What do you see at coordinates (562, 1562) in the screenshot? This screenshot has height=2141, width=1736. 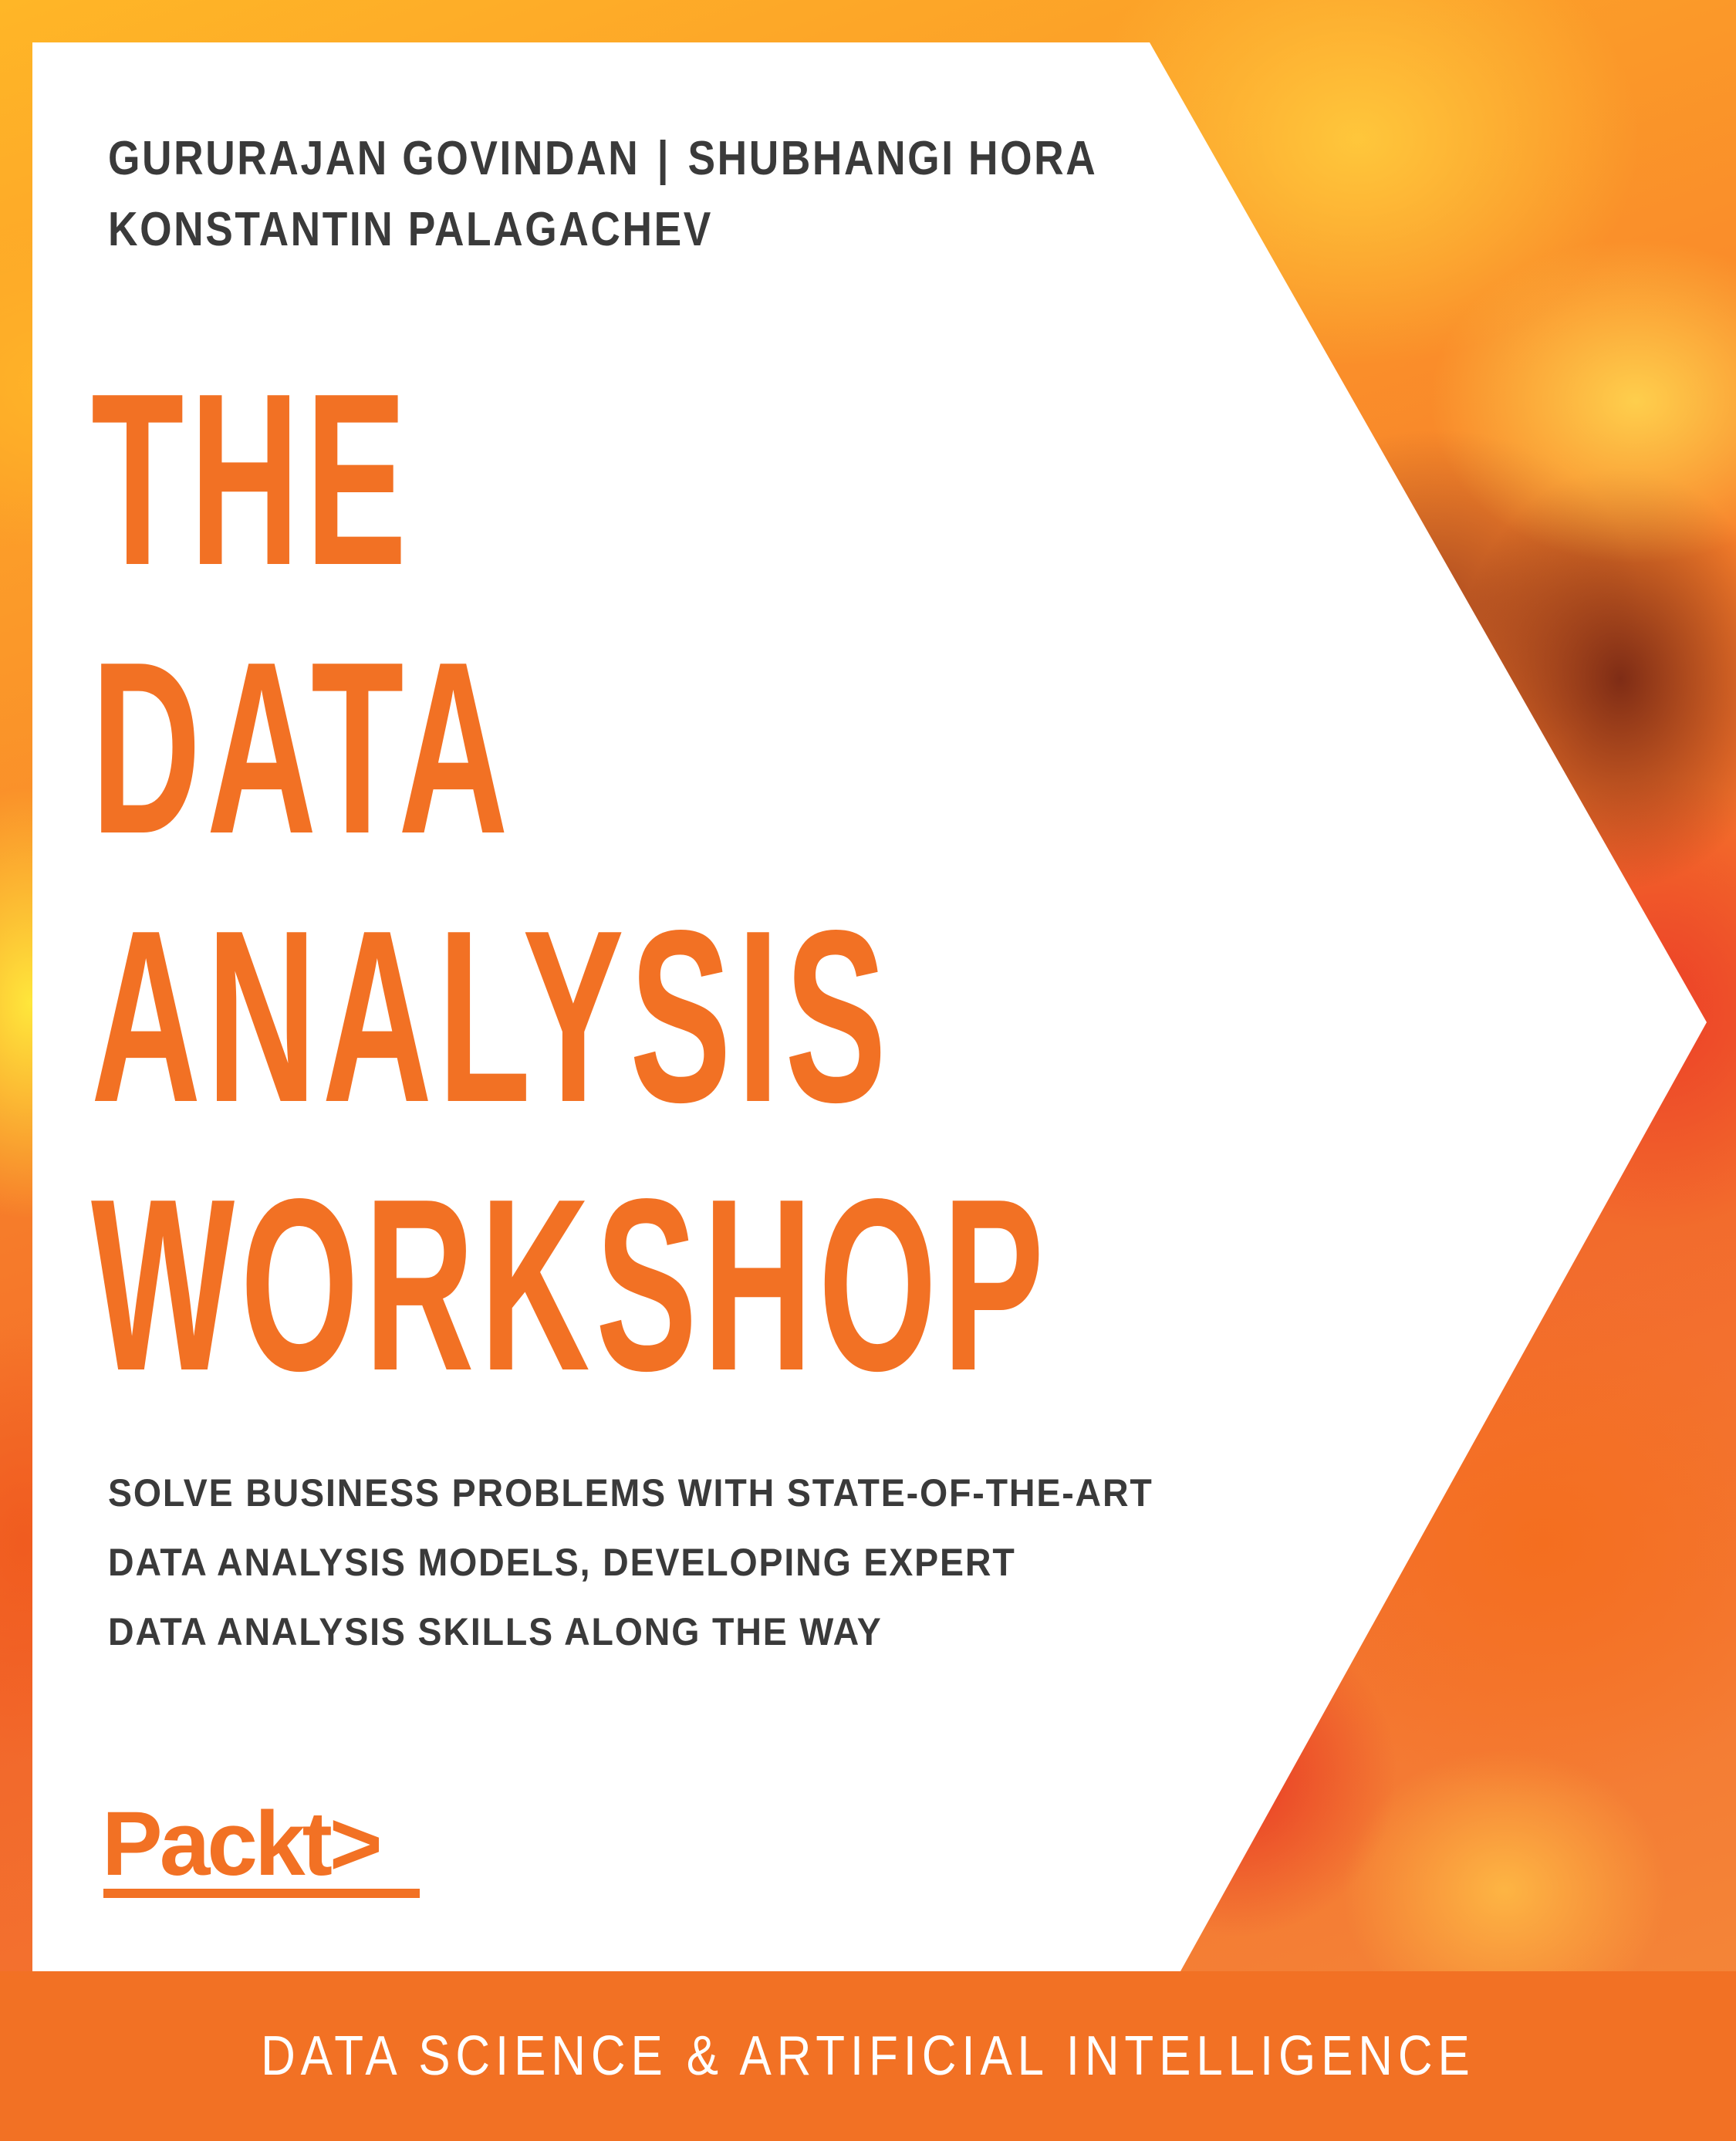 I see `subtitle-line: DATA ANALYSIS MODELS, DEVELOPING EXPERT` at bounding box center [562, 1562].